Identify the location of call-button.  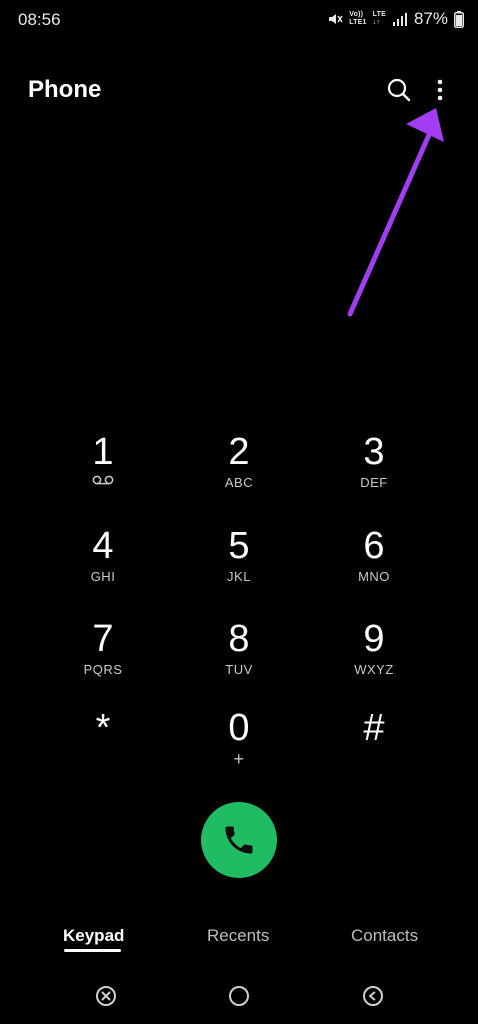
(239, 840).